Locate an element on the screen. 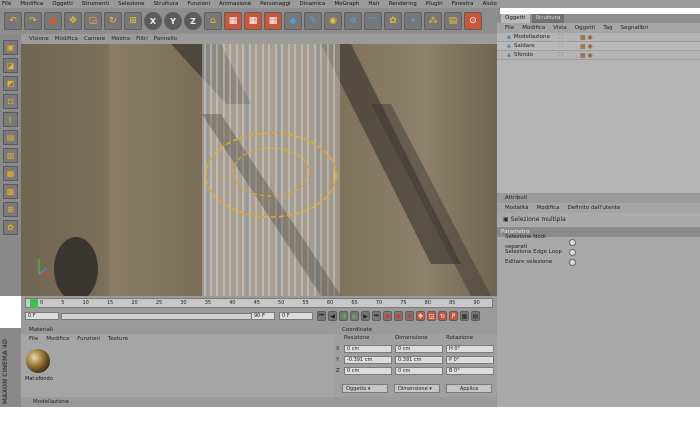 This screenshot has height=438, width=700. coordinate-field-rot: H 0° is located at coordinates (470, 348).